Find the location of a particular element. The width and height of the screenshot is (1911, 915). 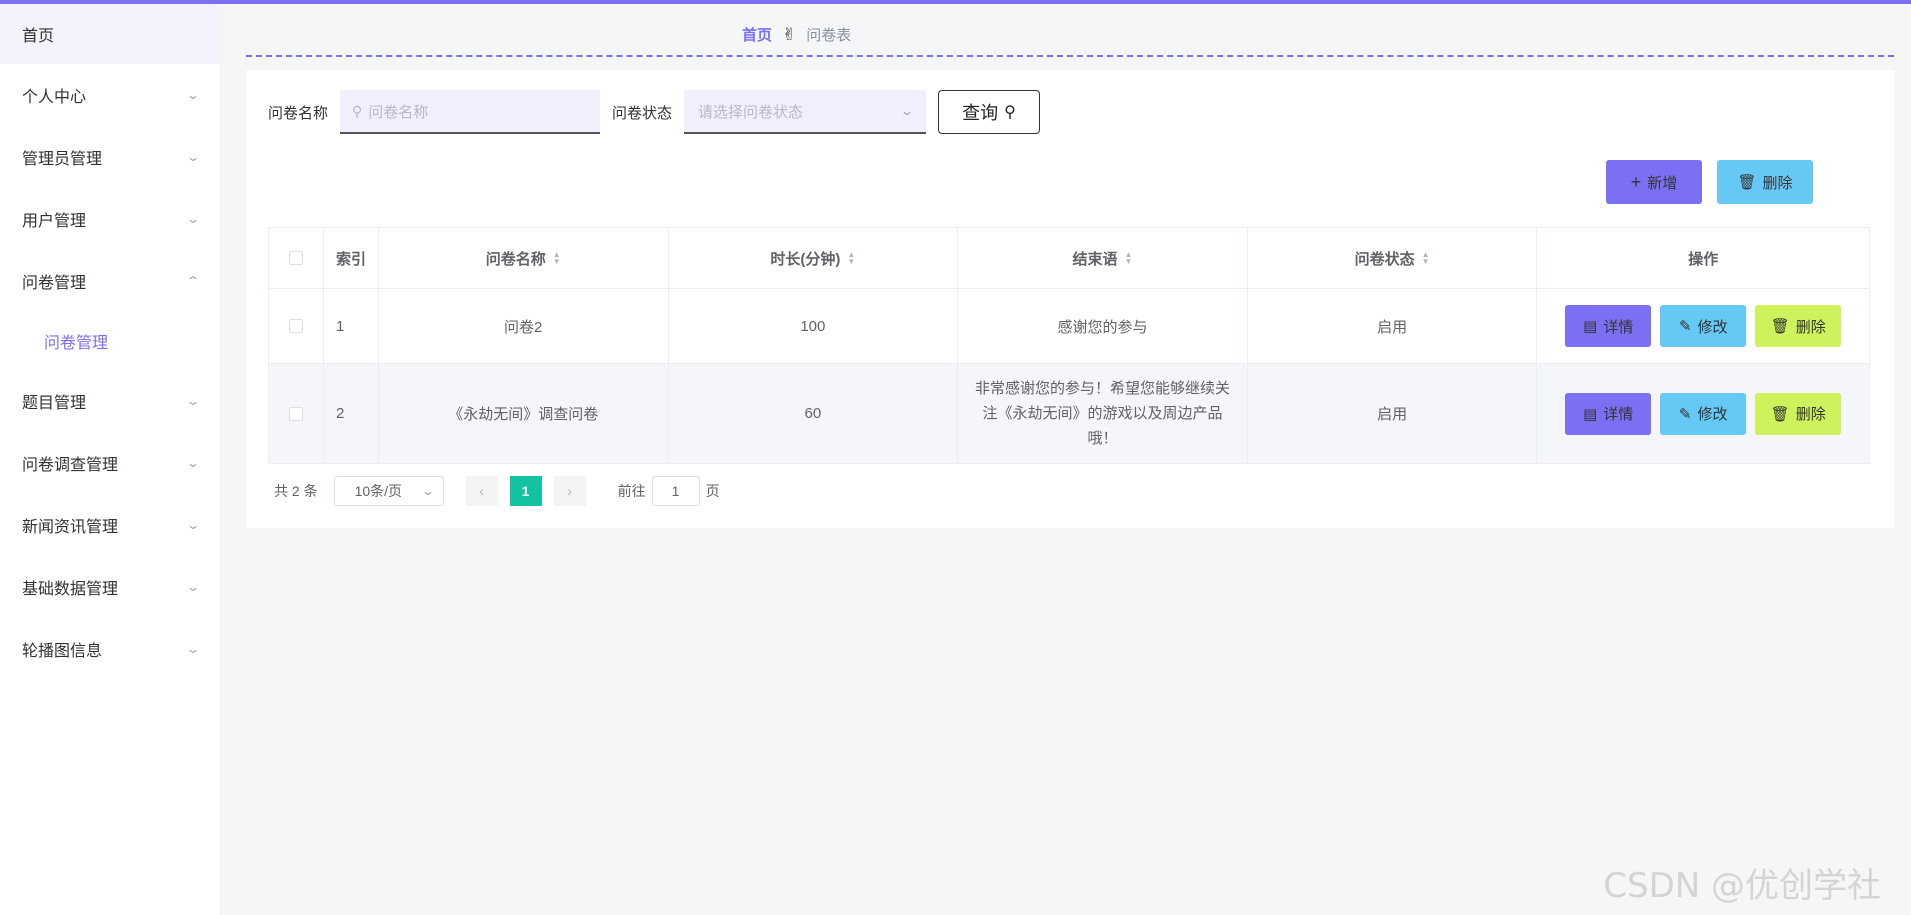

sidebar-item-label: 管理员管理 is located at coordinates (62, 159).